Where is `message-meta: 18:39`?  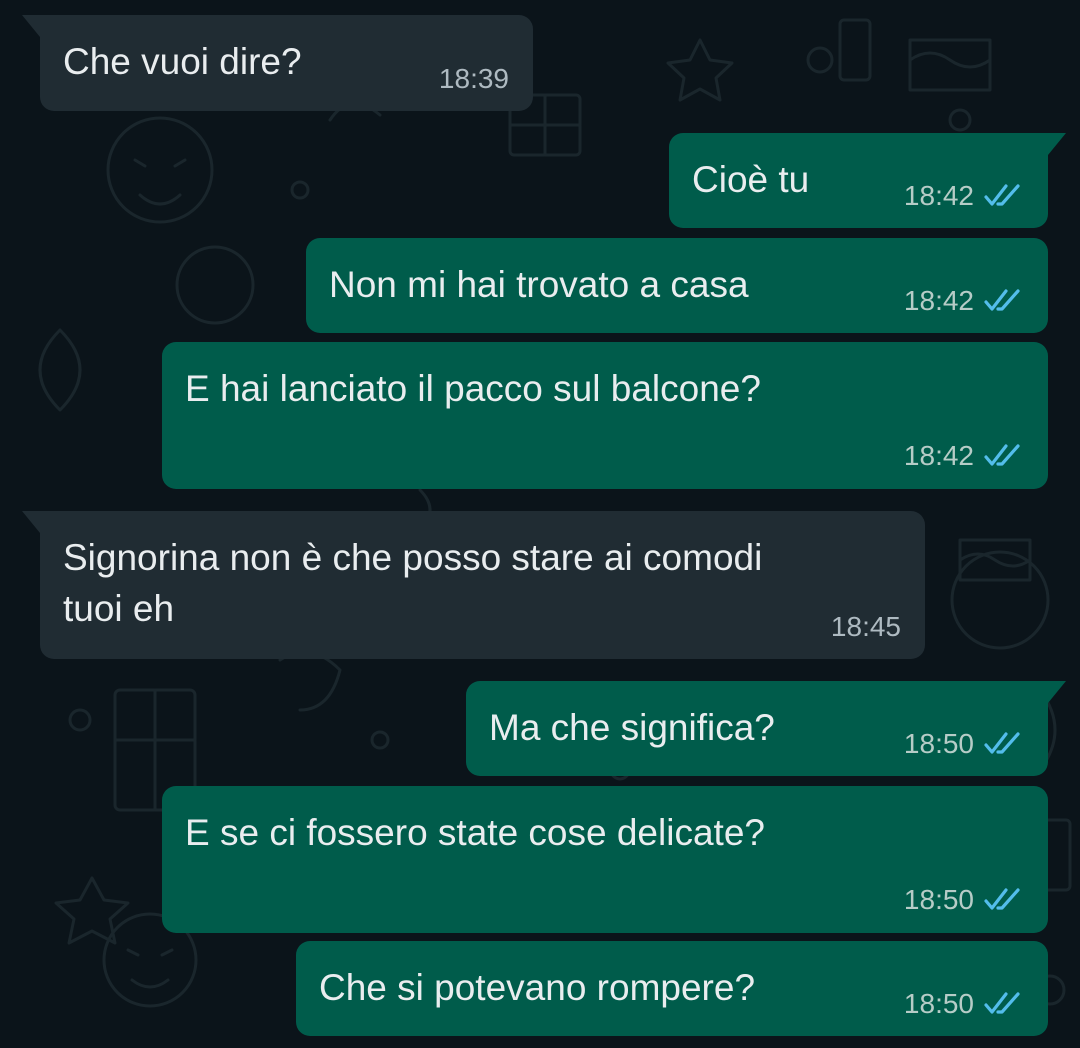
message-meta: 18:39 is located at coordinates (474, 79).